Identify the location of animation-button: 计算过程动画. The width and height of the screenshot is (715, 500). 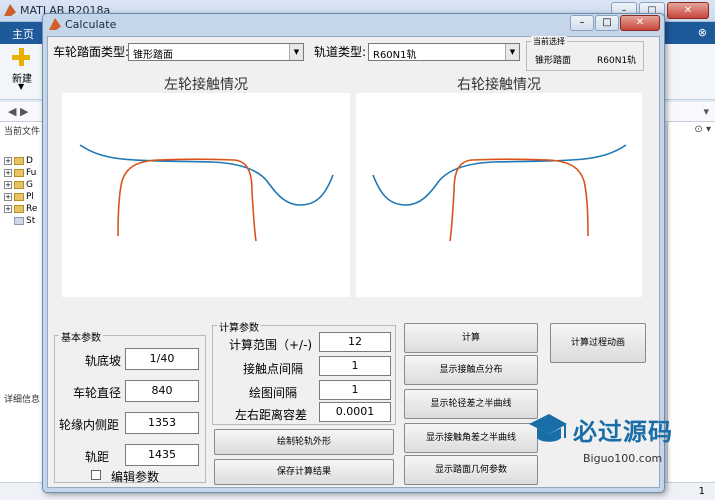
(598, 343).